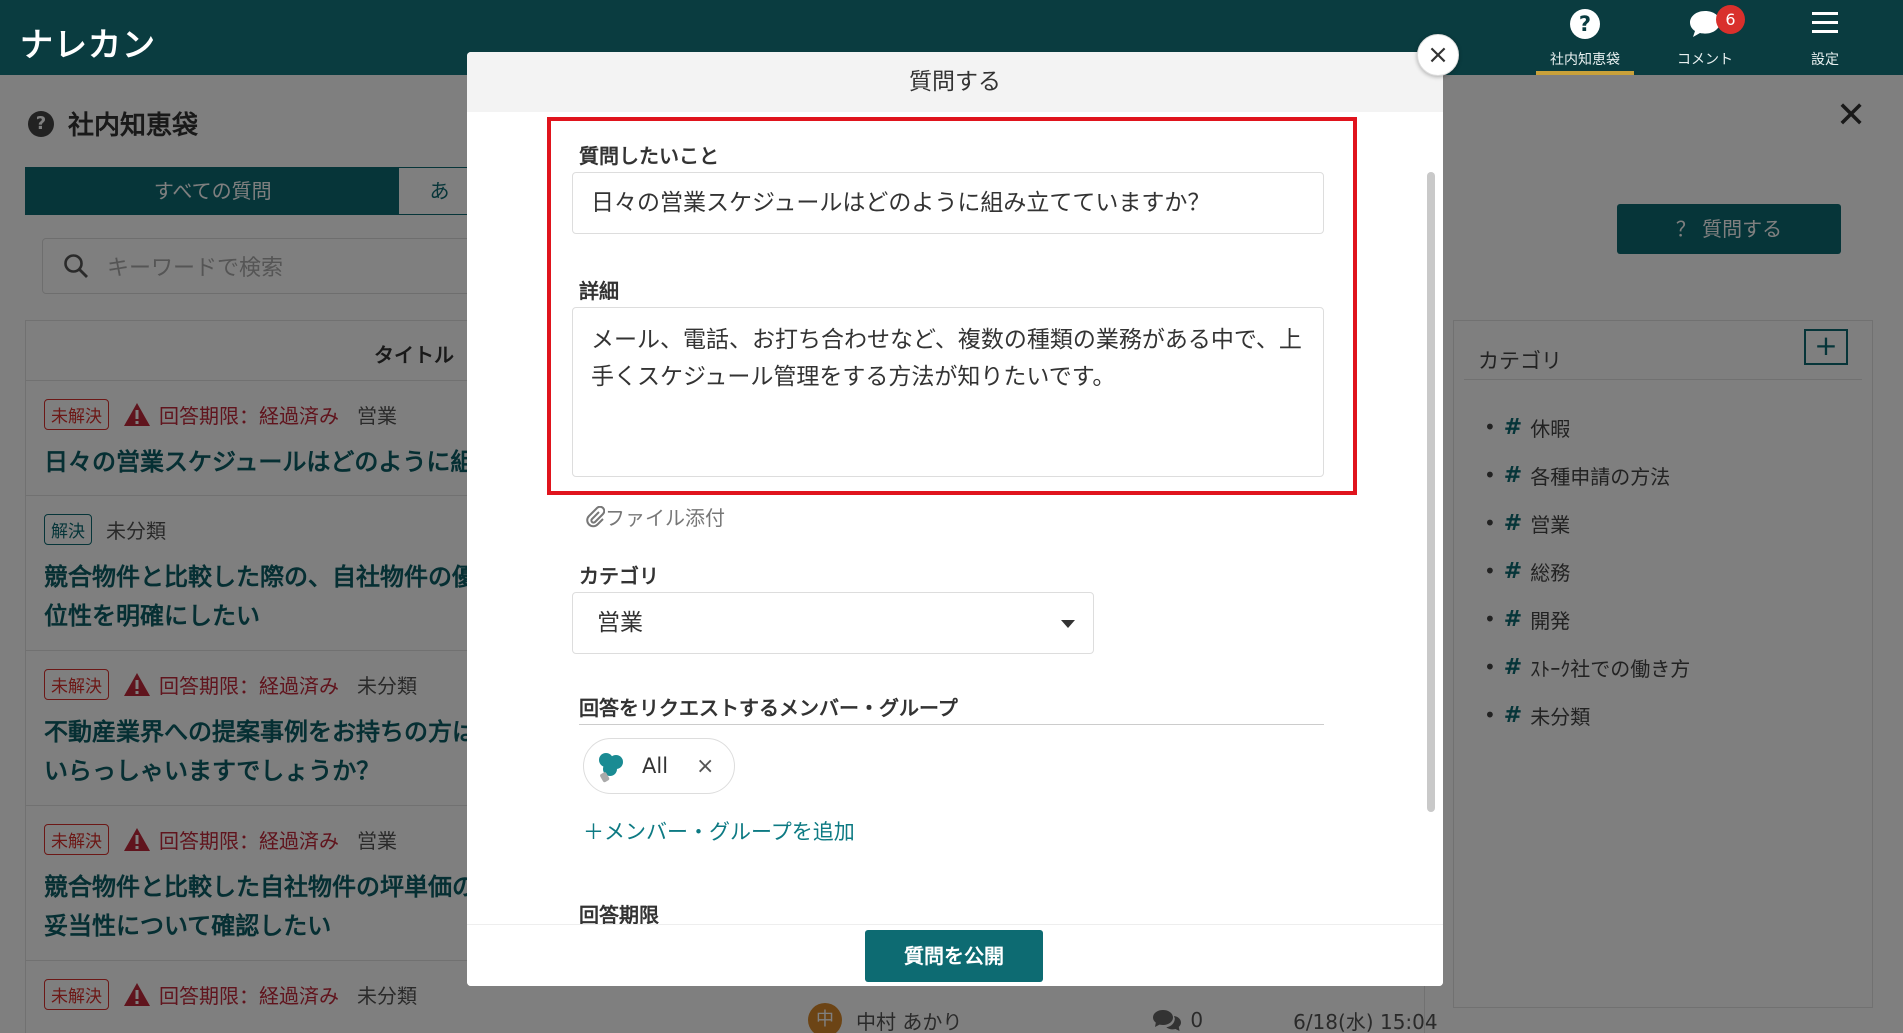 The image size is (1903, 1033). Describe the element at coordinates (1825, 25) in the screenshot. I see `hamburger-menu-icon` at that location.